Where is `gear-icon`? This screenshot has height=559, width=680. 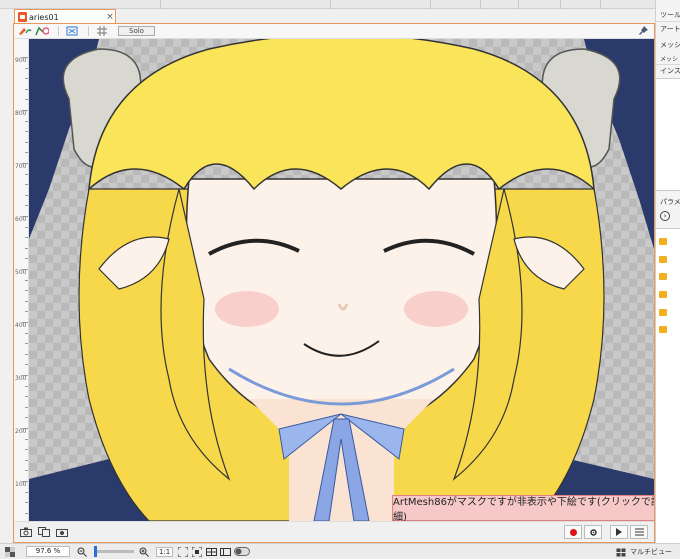 gear-icon is located at coordinates (593, 532).